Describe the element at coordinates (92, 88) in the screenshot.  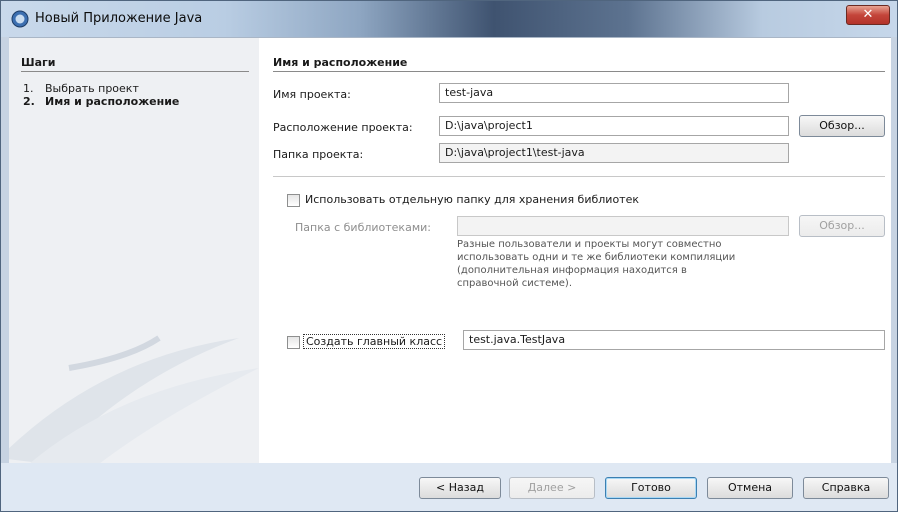
I see `step-label: Выбрать проект` at that location.